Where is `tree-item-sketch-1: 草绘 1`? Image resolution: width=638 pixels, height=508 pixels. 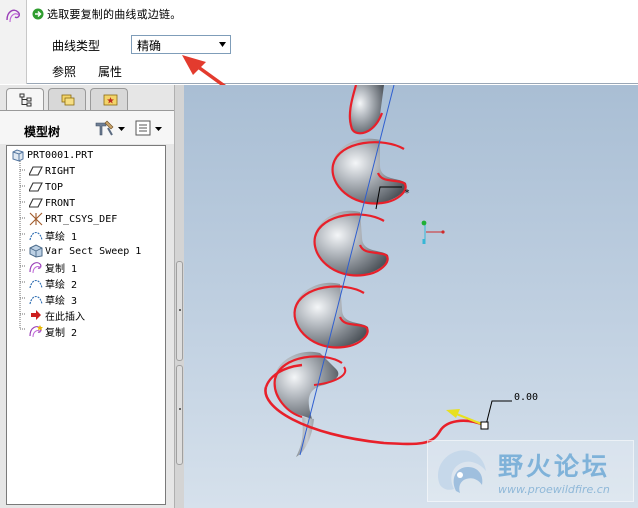 tree-item-sketch-1: 草绘 1 is located at coordinates (108, 235).